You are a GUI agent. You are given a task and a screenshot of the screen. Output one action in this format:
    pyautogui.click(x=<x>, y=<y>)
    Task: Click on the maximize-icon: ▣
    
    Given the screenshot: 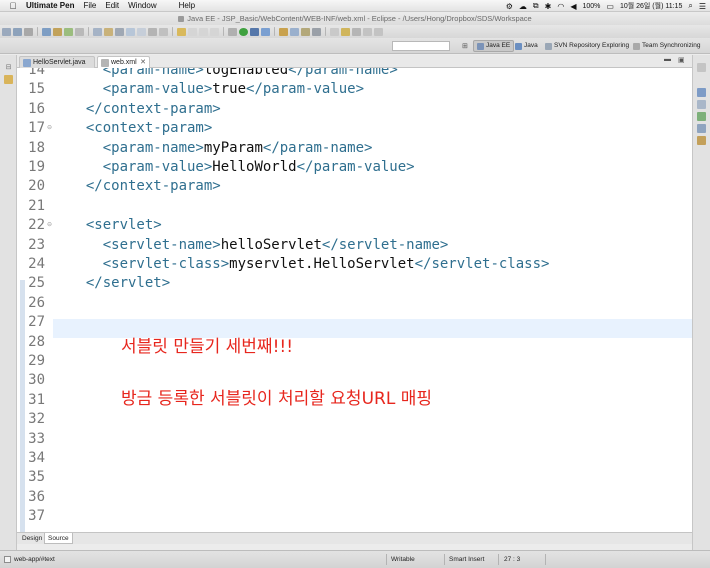 What is the action you would take?
    pyautogui.click(x=681, y=60)
    